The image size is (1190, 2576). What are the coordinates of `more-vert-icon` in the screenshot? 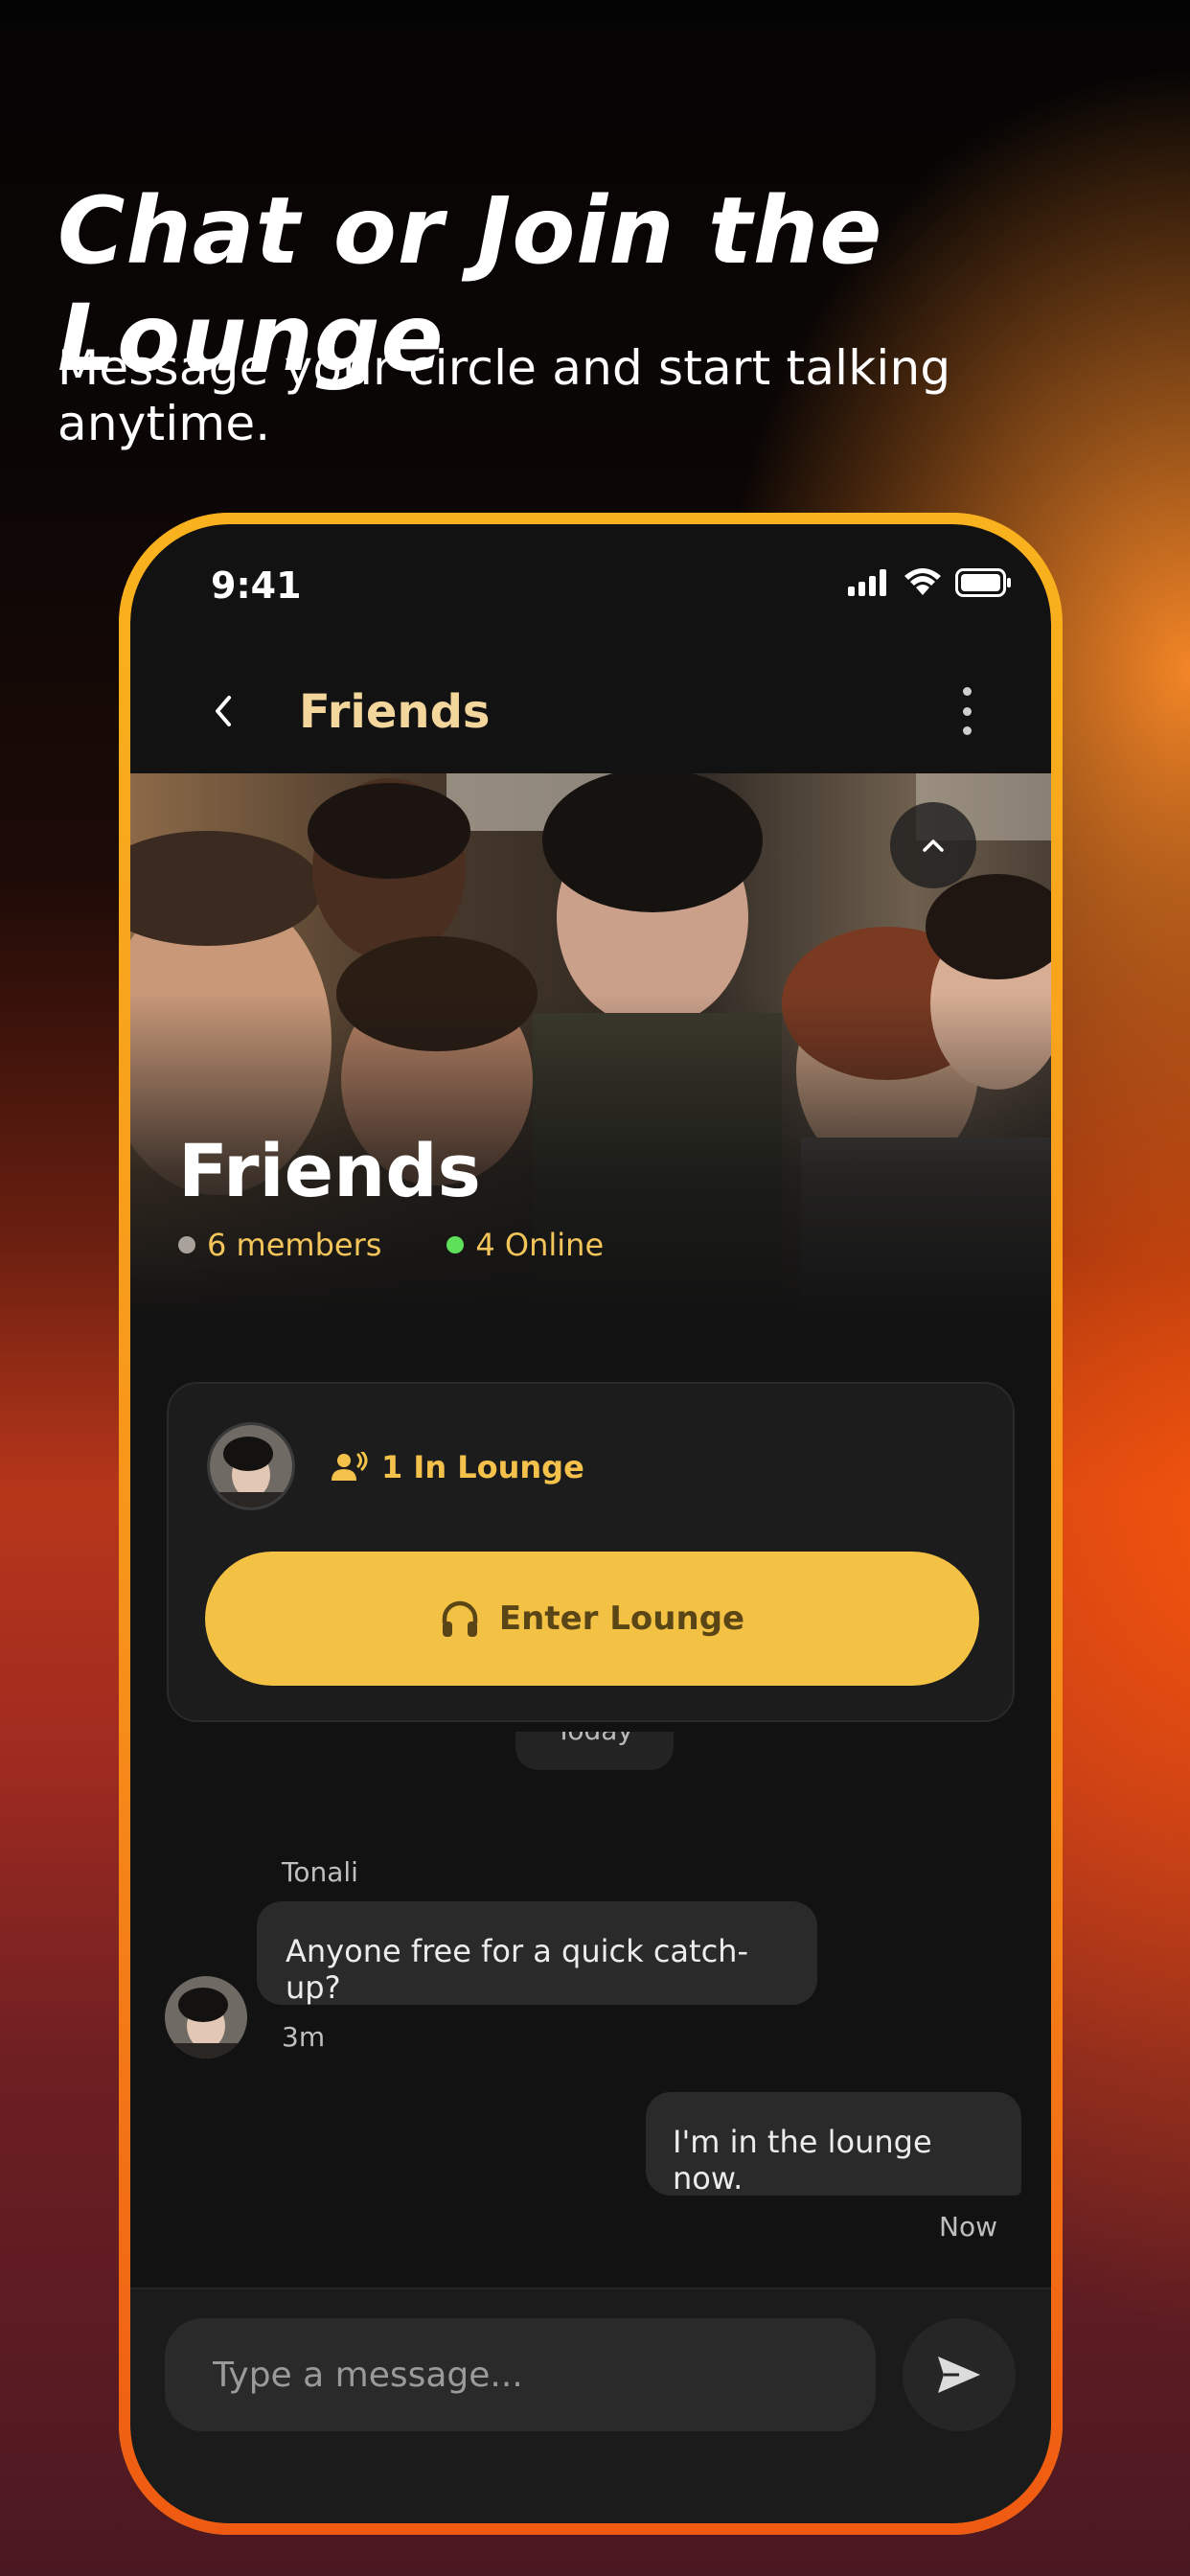 It's located at (967, 691).